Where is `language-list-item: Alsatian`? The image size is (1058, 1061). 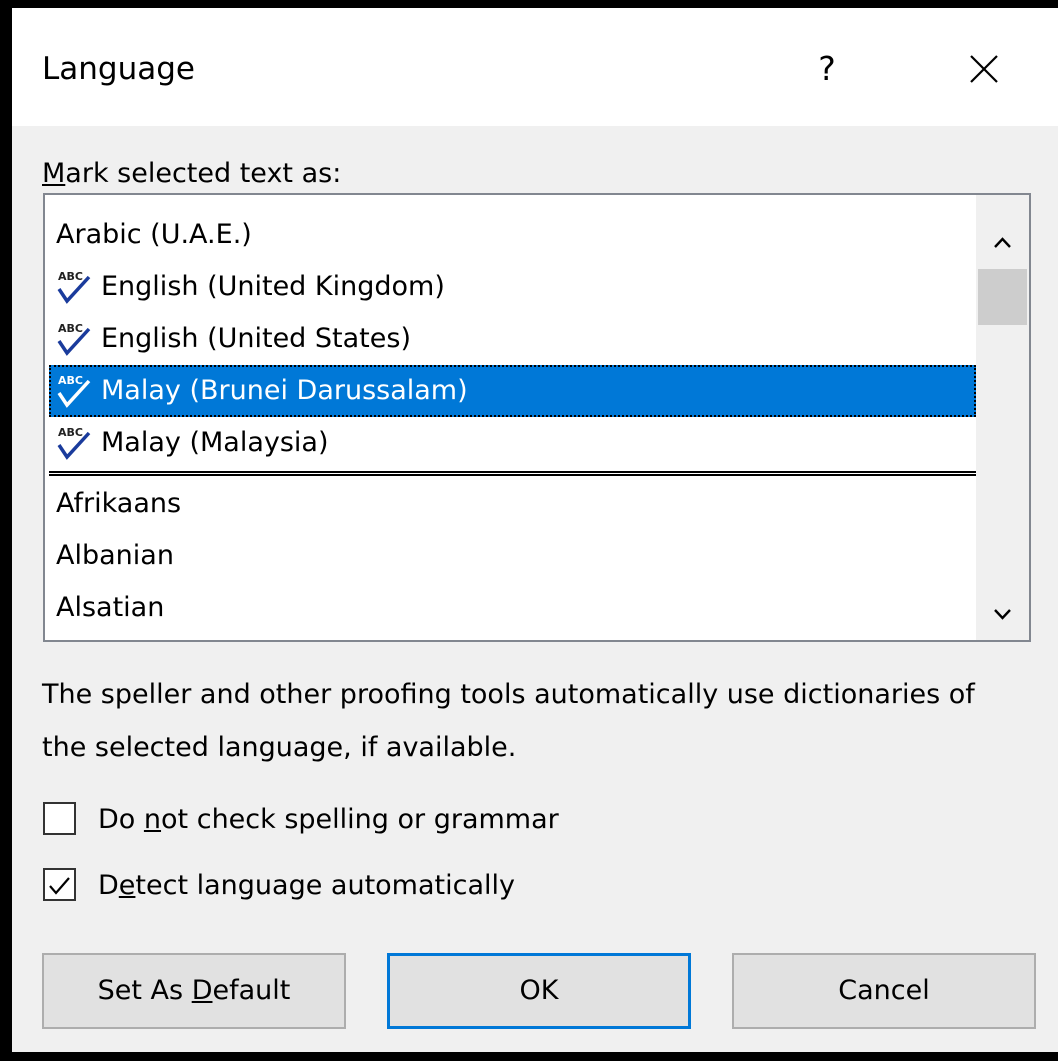
language-list-item: Alsatian is located at coordinates (512, 608).